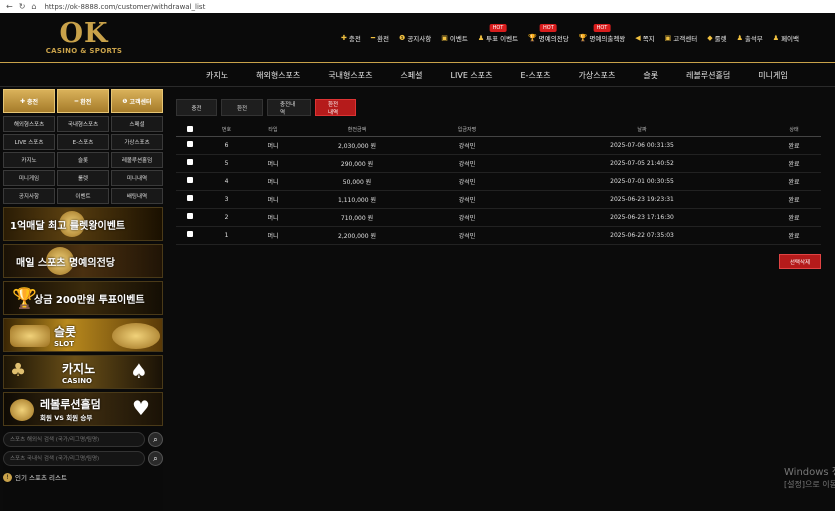  What do you see at coordinates (790, 39) in the screenshot?
I see `top-link-label: 페이백` at bounding box center [790, 39].